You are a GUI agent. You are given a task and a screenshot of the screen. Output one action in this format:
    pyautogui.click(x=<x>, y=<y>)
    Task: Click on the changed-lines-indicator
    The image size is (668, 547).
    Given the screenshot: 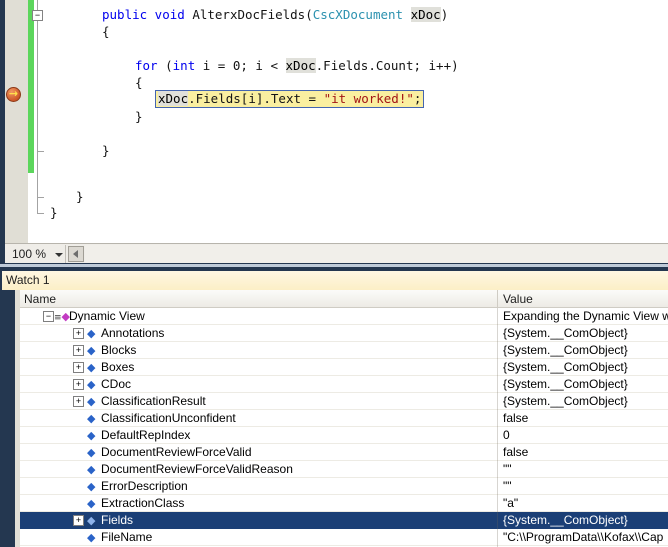 What is the action you would take?
    pyautogui.click(x=31, y=86)
    